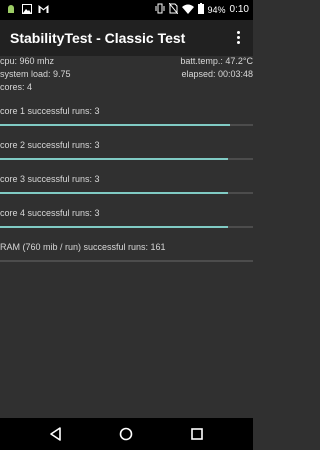  What do you see at coordinates (11, 10) in the screenshot?
I see `android-icon` at bounding box center [11, 10].